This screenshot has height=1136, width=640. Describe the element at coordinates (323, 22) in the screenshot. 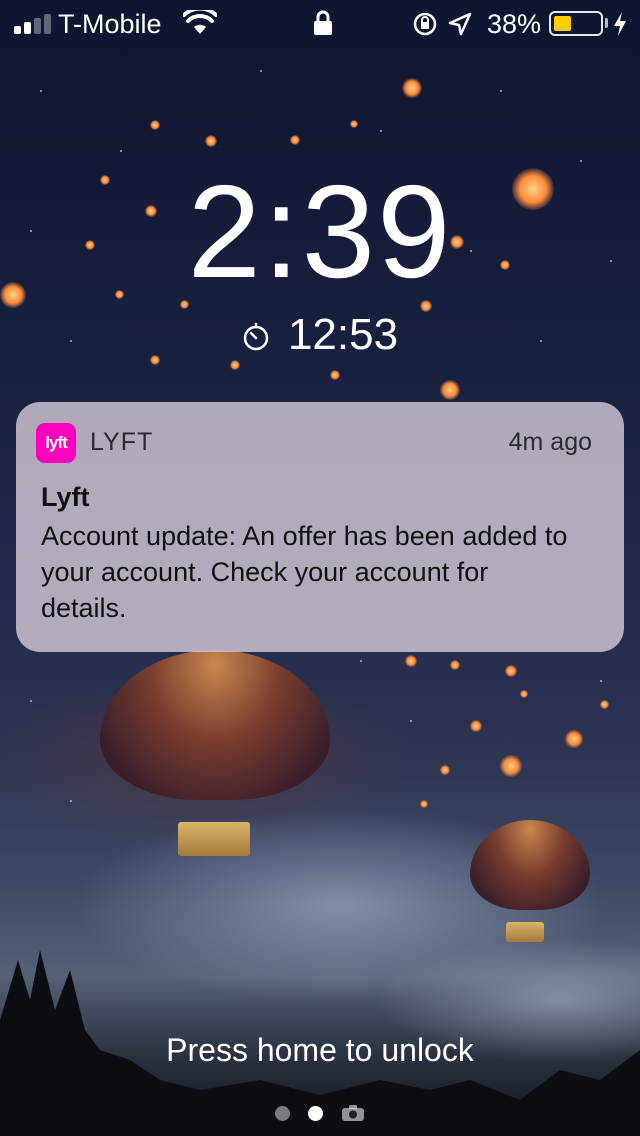

I see `lock-icon` at that location.